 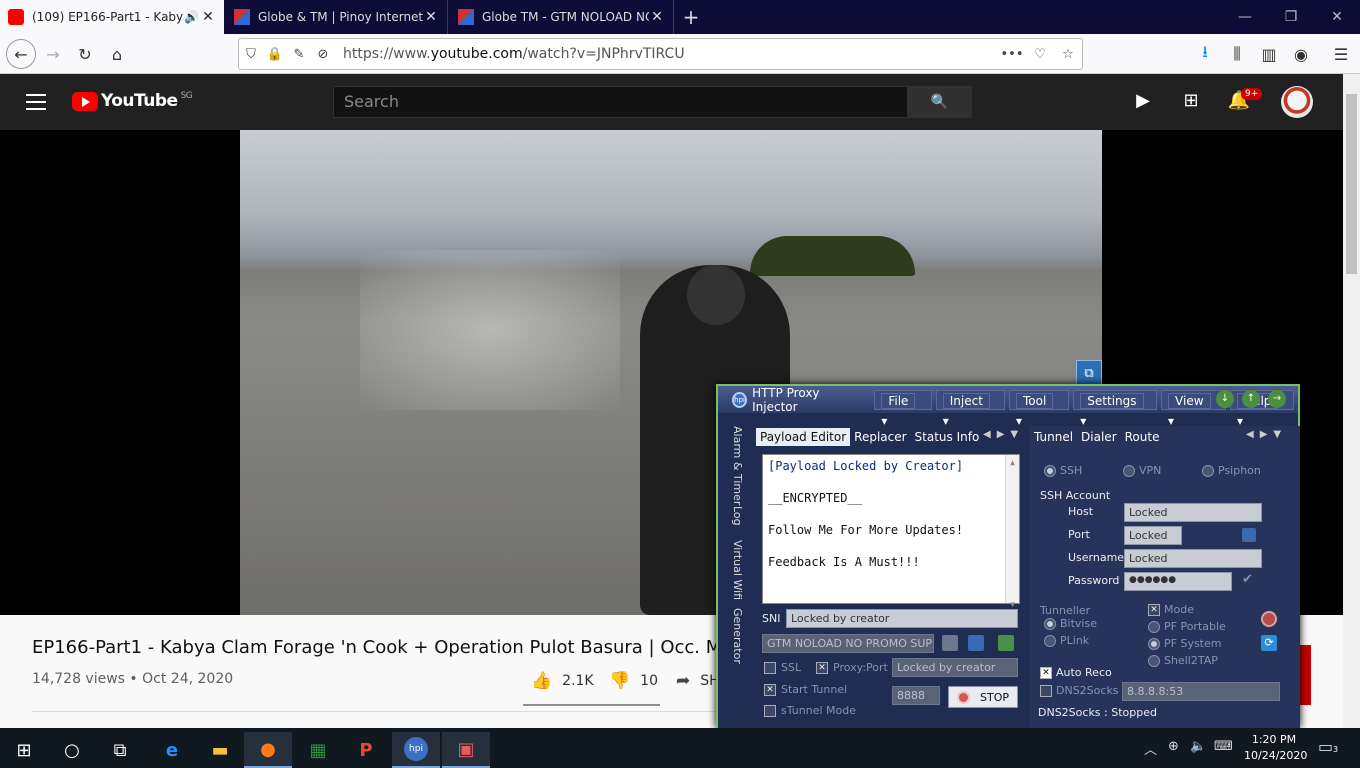 I want to click on dns2socks-checkbox, so click(x=1046, y=691).